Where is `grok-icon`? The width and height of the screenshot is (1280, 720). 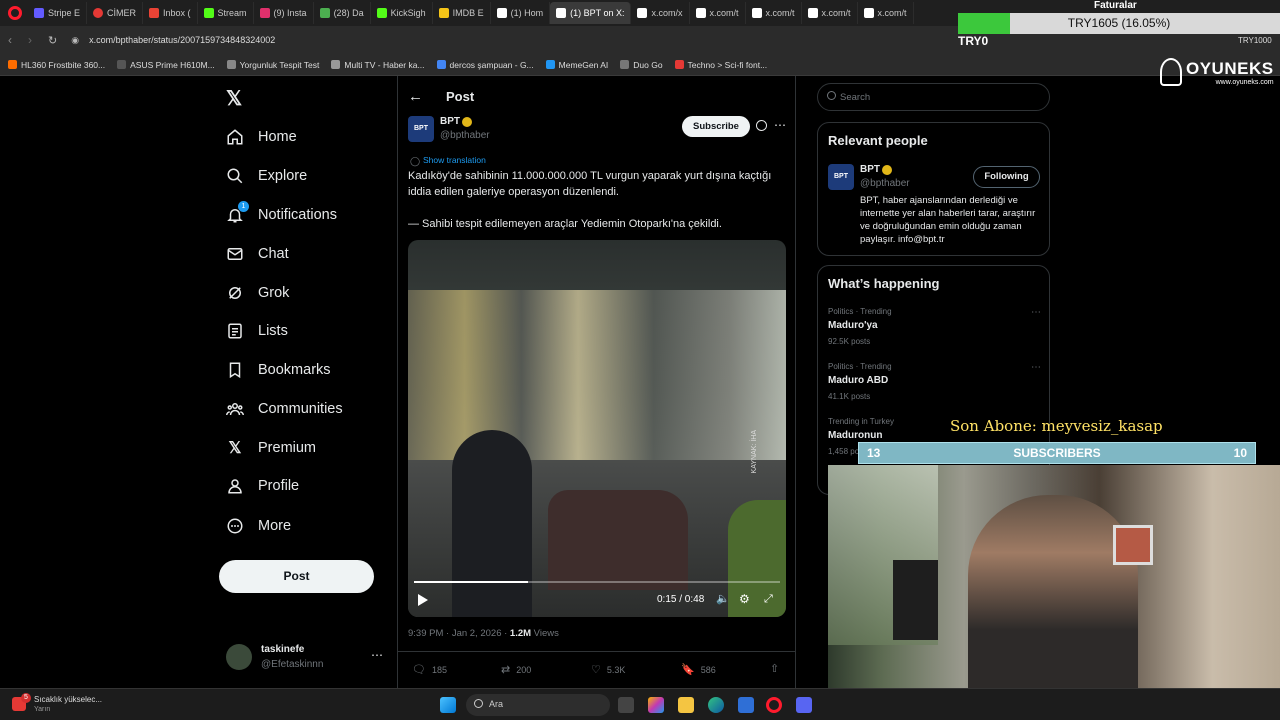 grok-icon is located at coordinates (761, 125).